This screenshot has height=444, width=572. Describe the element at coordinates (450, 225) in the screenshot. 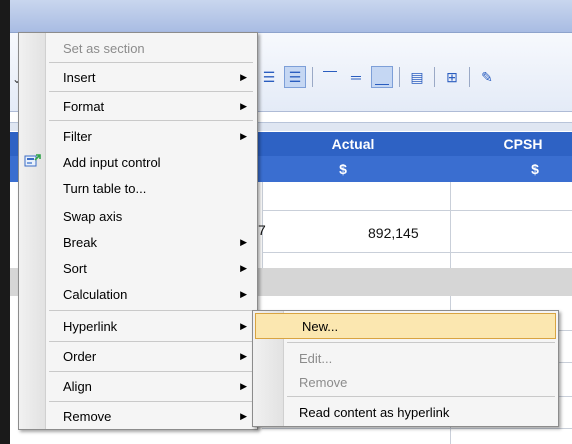

I see `column-divider` at that location.